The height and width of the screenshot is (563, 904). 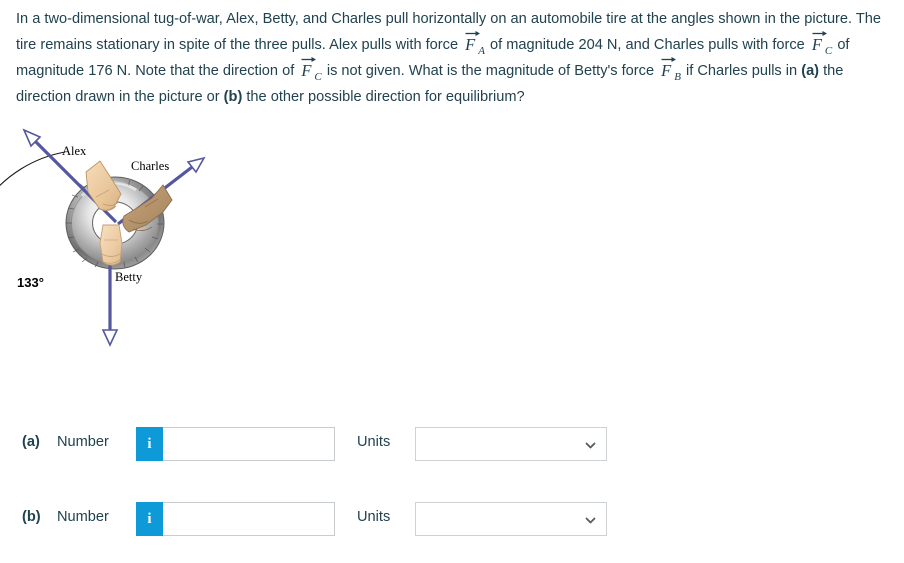 What do you see at coordinates (481, 51) in the screenshot?
I see `vector-f-a-subscript: A` at bounding box center [481, 51].